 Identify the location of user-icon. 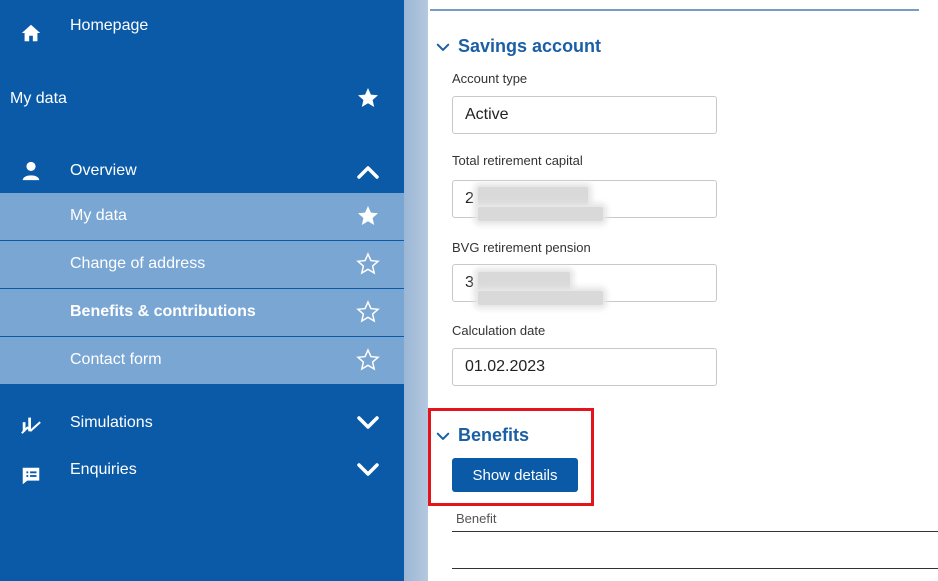
(31, 171).